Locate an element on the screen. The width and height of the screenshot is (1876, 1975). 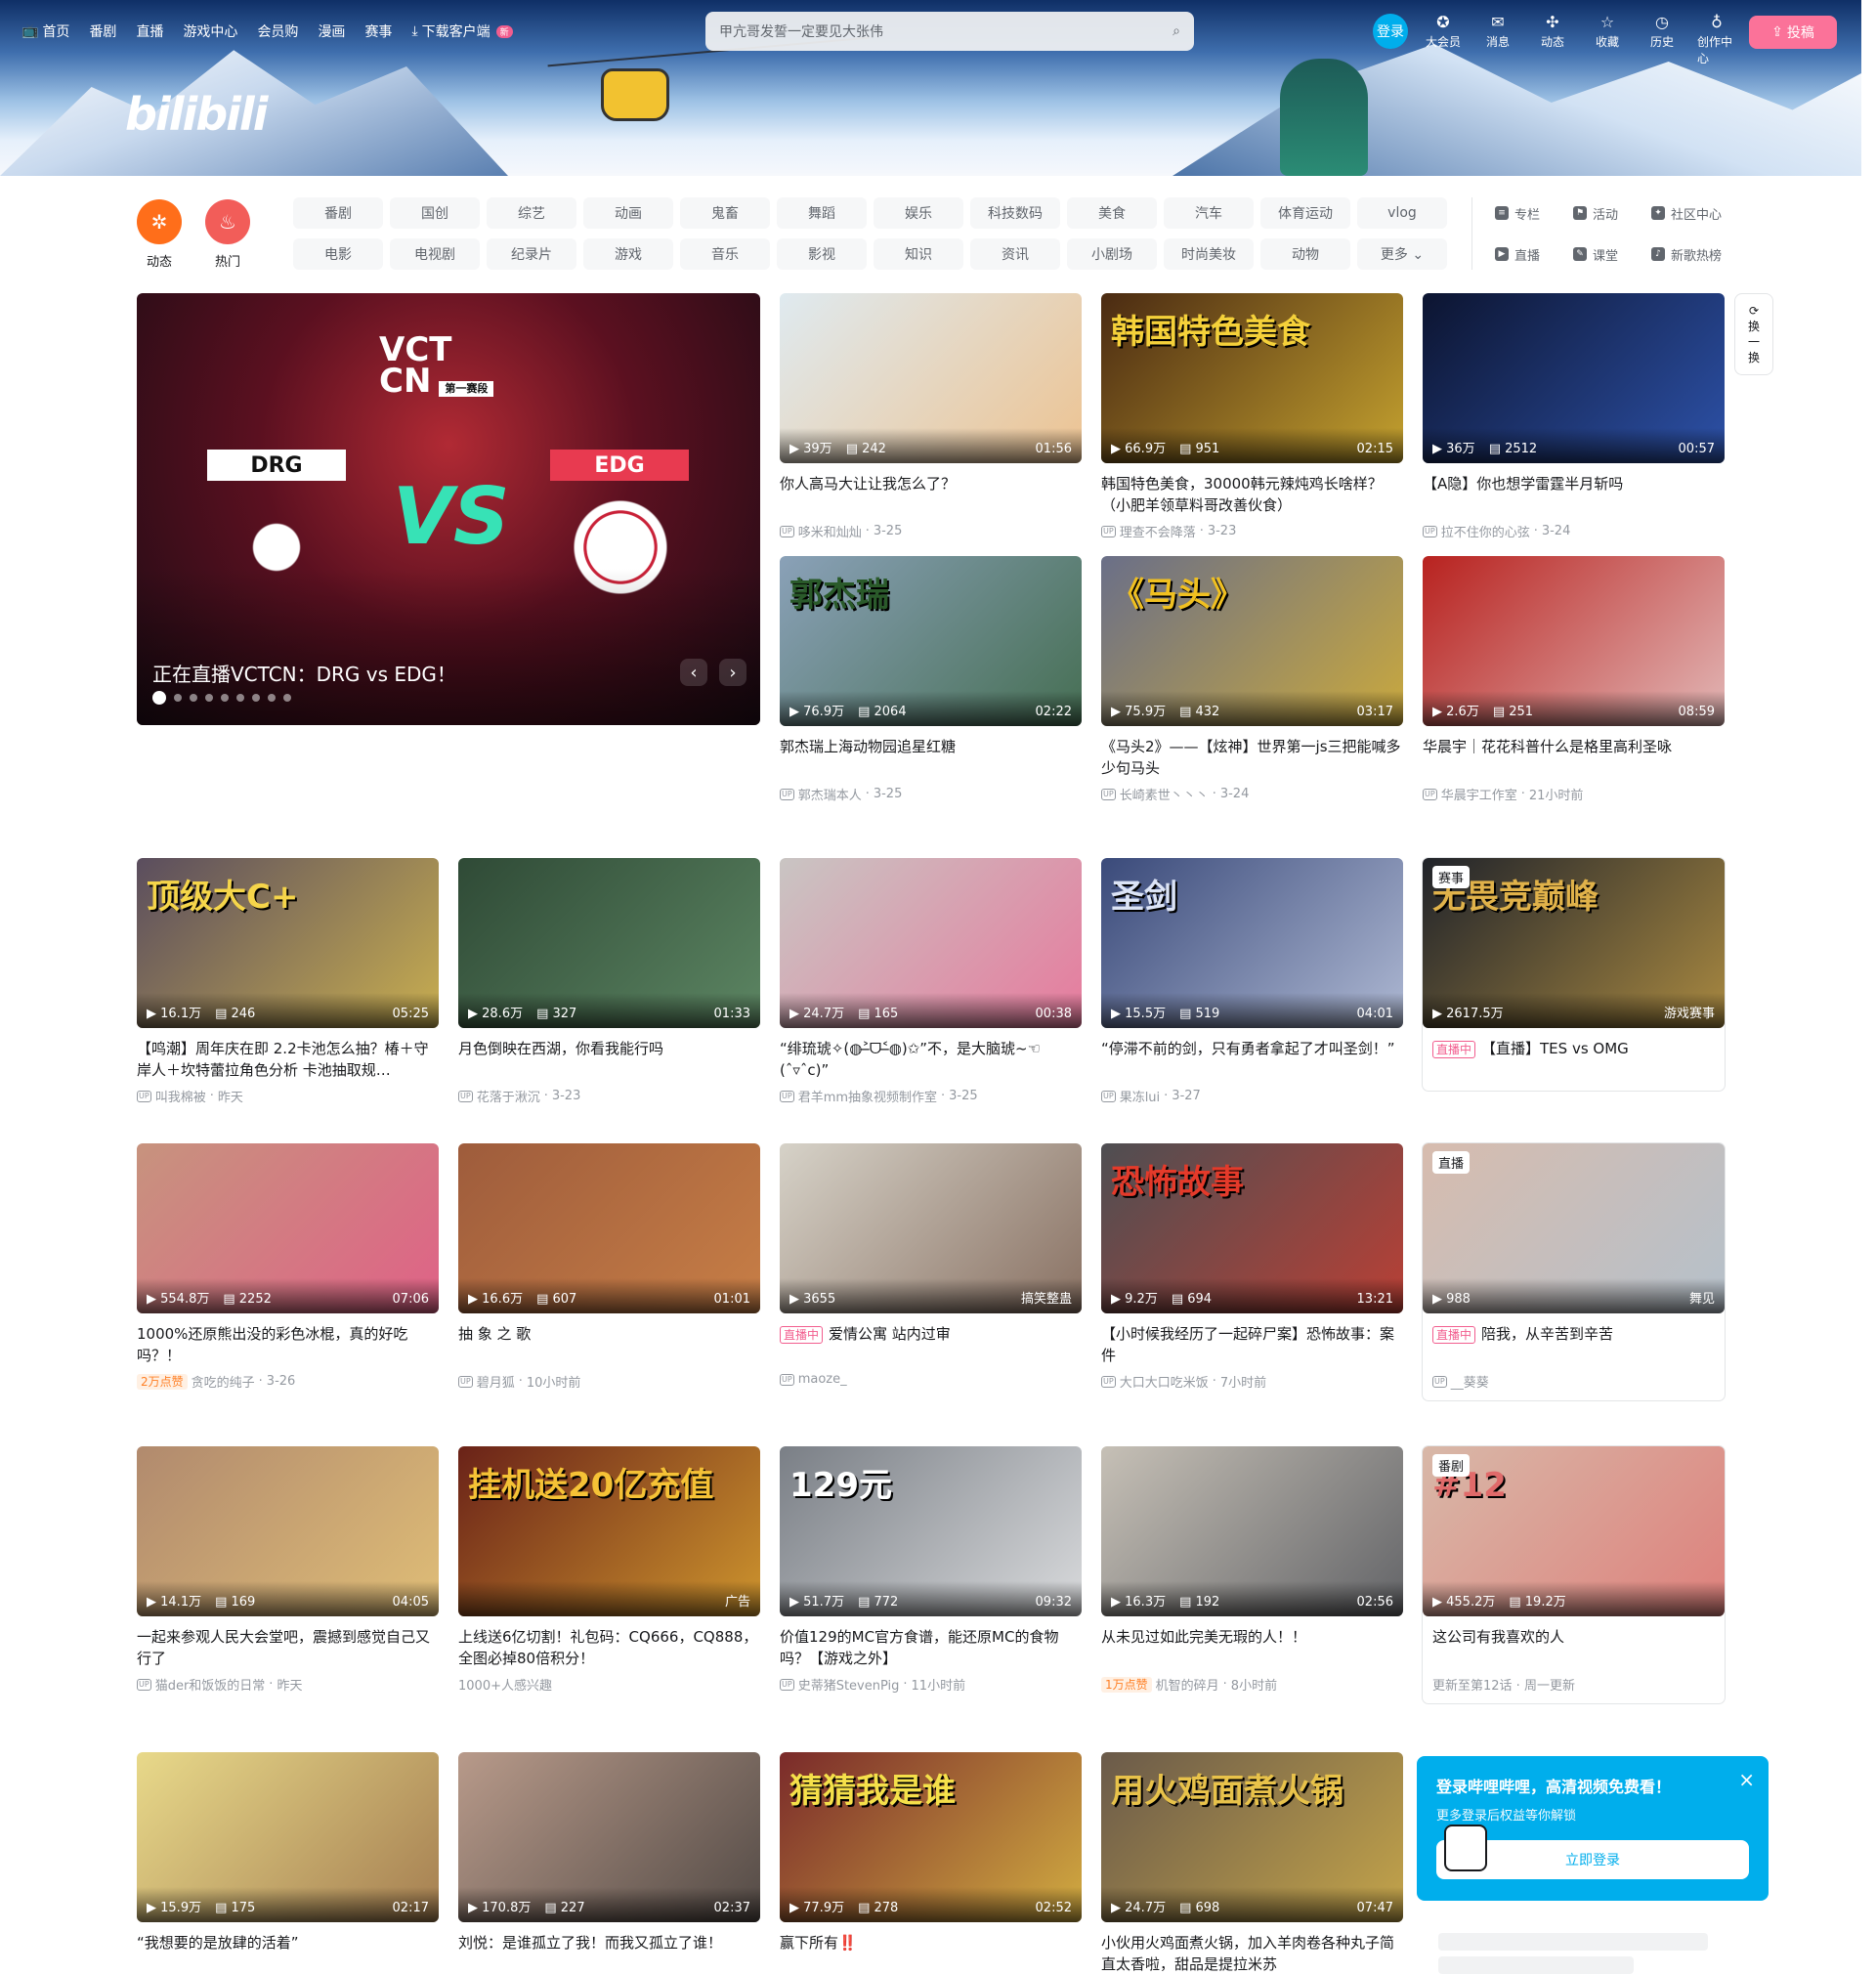
video-owner: UP __葵葵 is located at coordinates (1574, 1382).